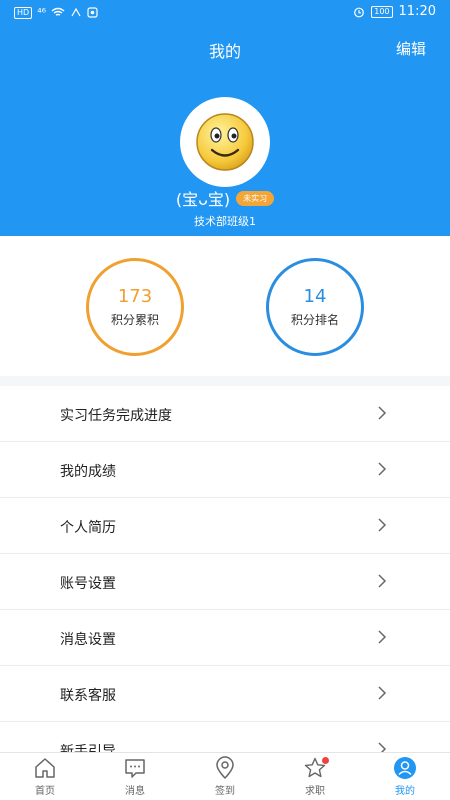 This screenshot has height=800, width=450. Describe the element at coordinates (45, 791) in the screenshot. I see `tab-label: 首页` at that location.